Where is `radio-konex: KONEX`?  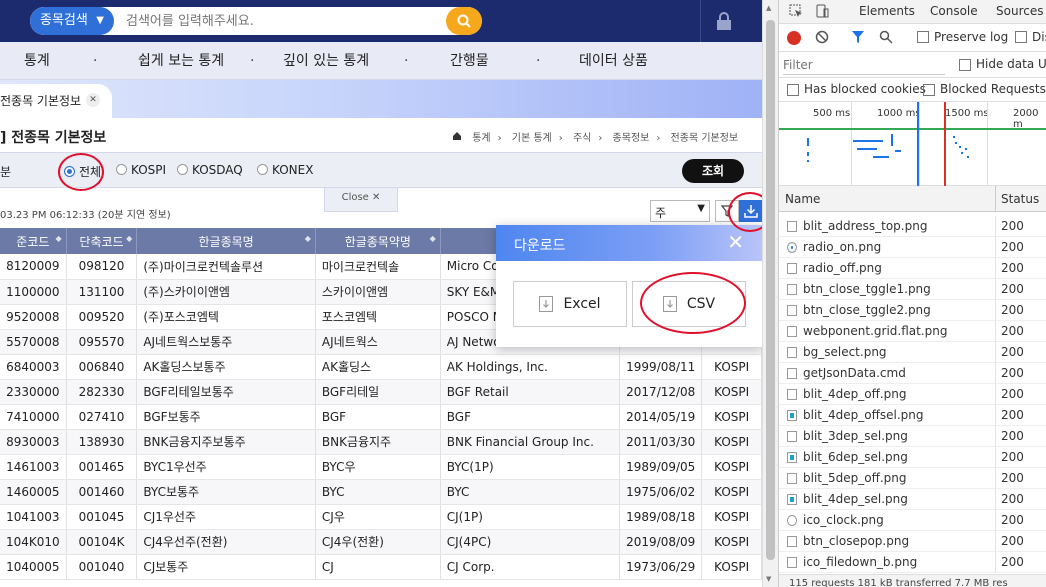
radio-konex: KONEX is located at coordinates (285, 170).